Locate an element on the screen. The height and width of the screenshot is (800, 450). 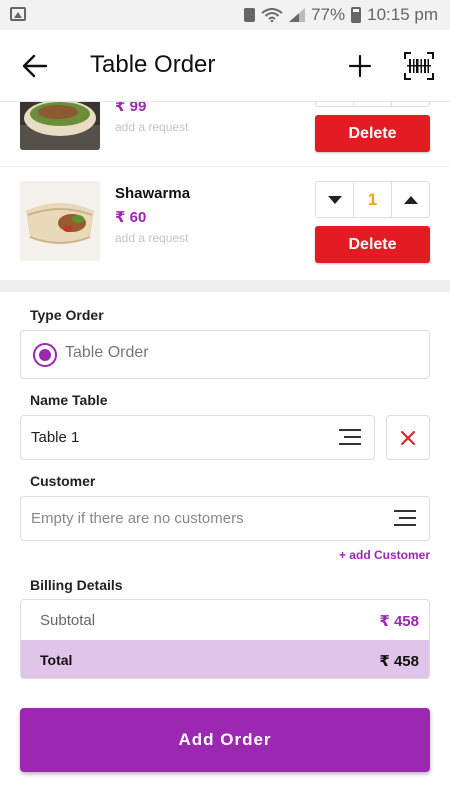
item-name: Shawarma is located at coordinates (153, 193).